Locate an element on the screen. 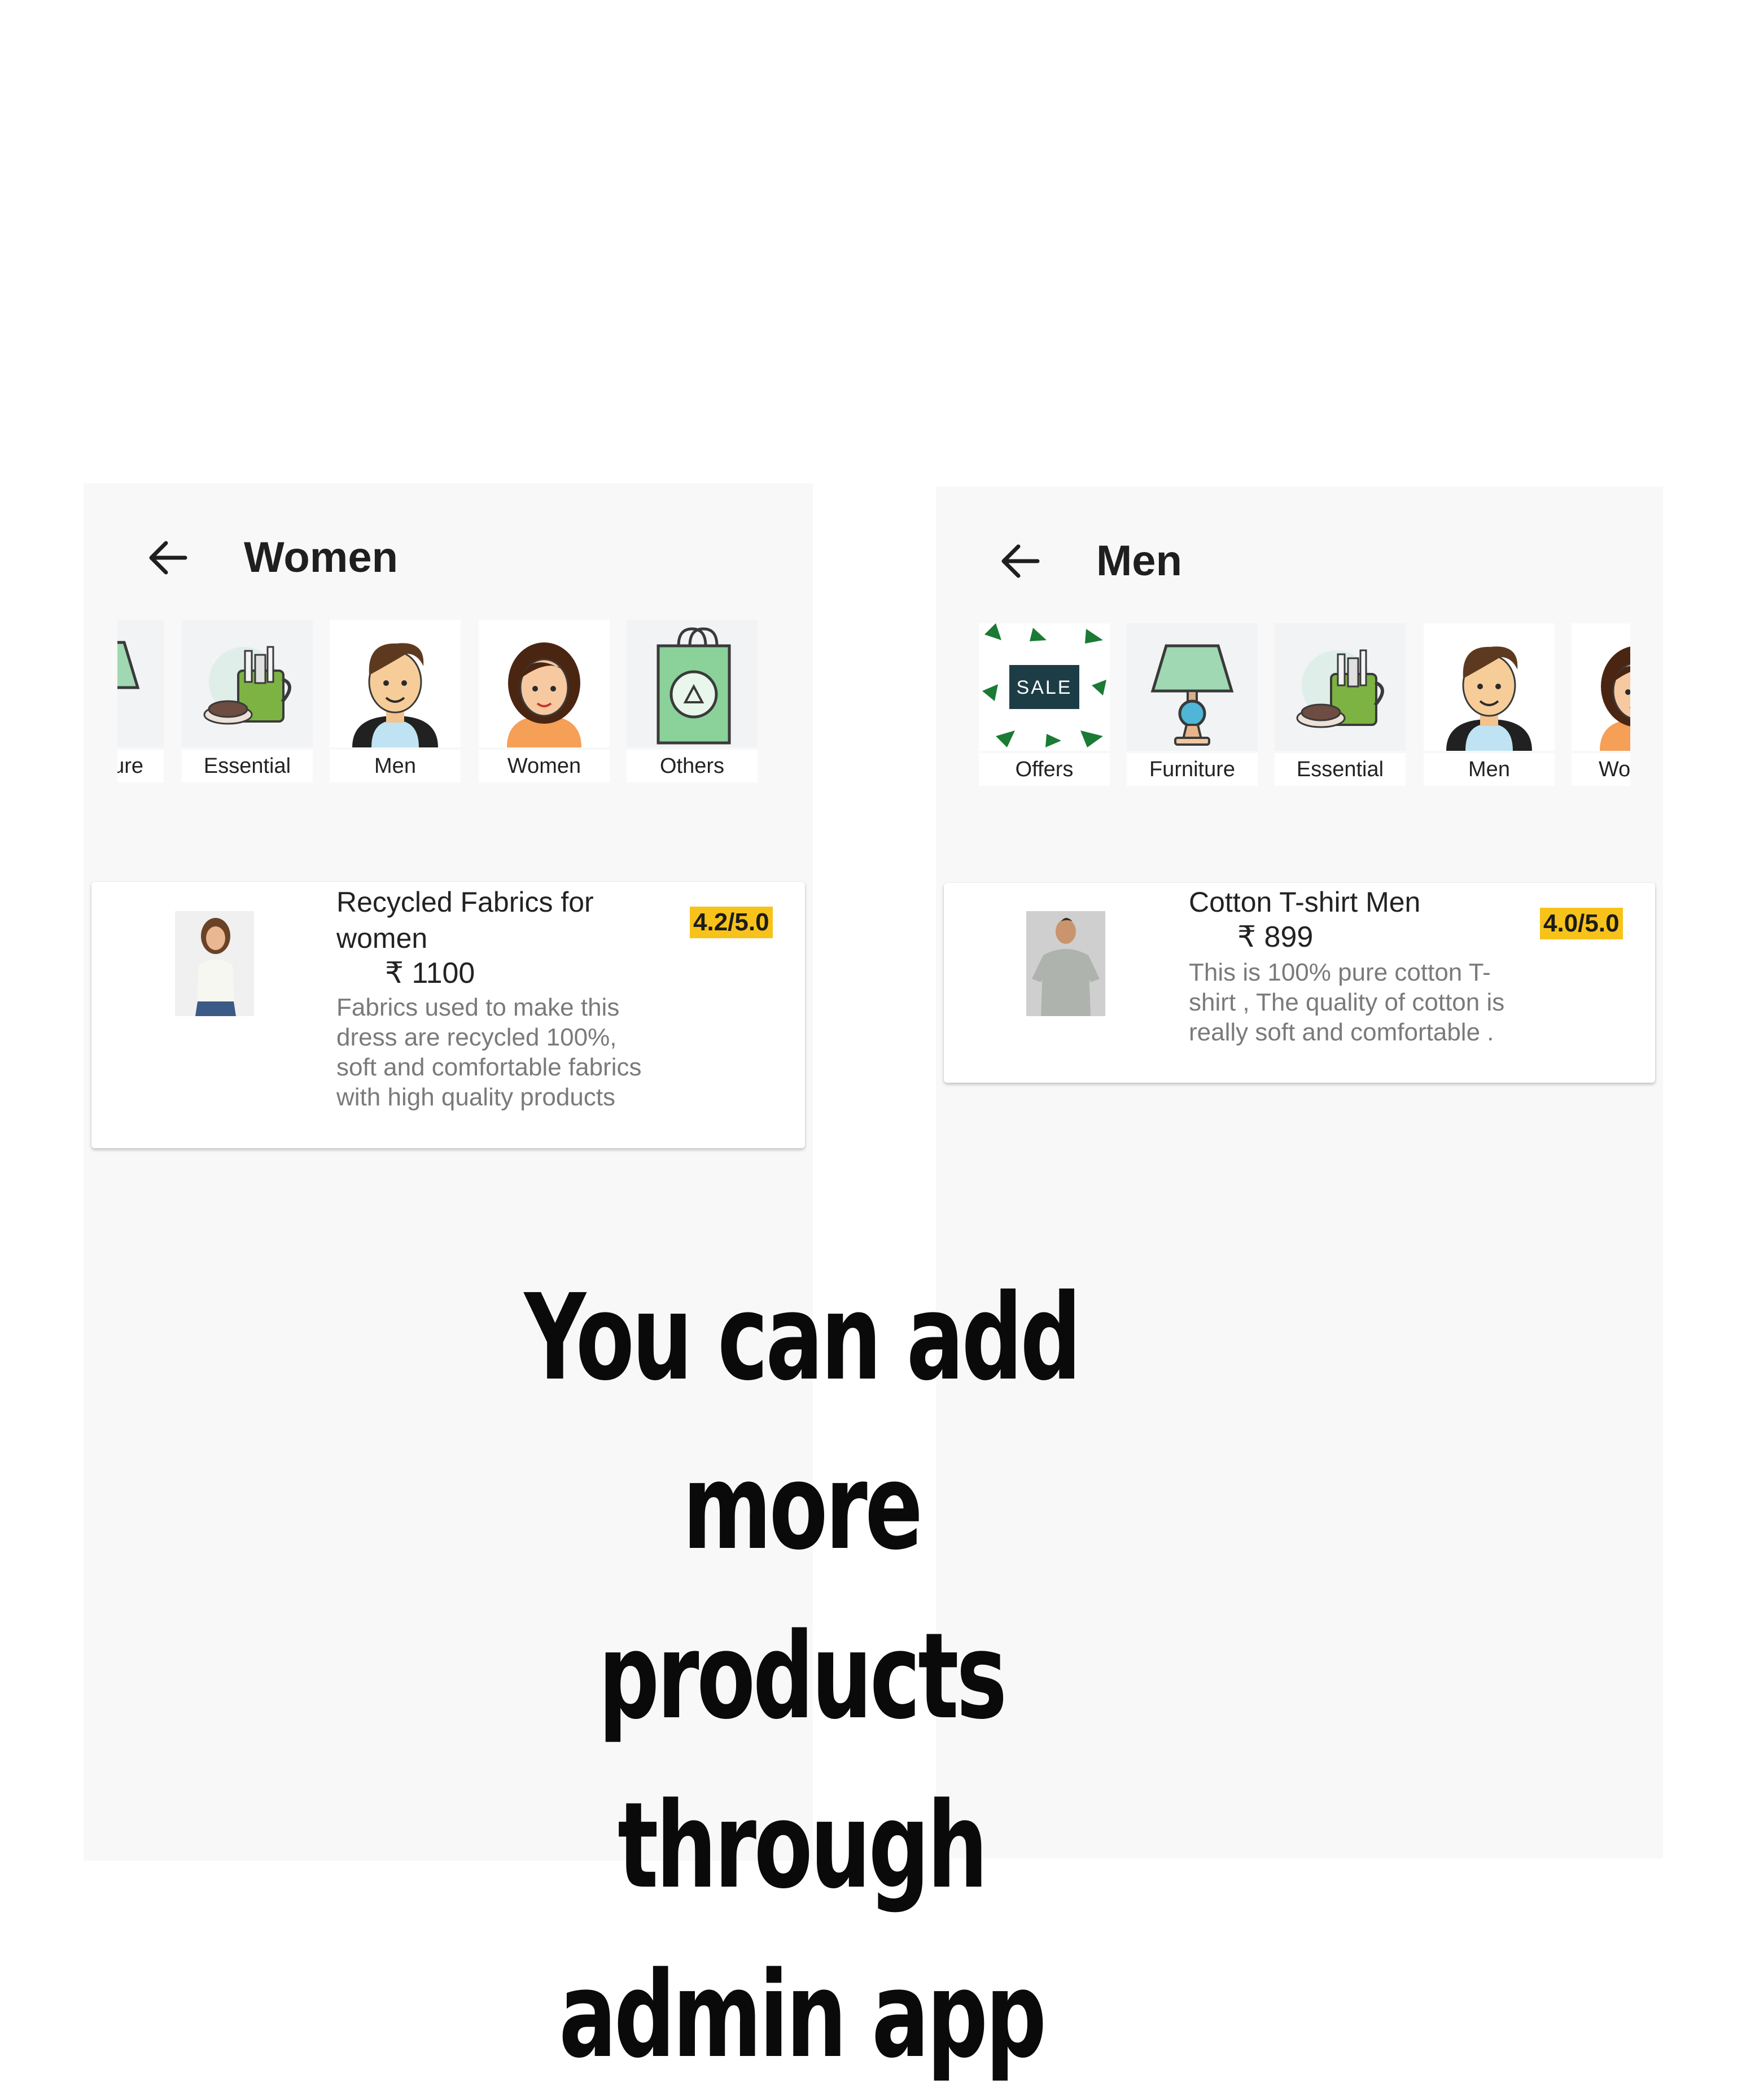 The image size is (1755, 2100). category-label: ture is located at coordinates (141, 766).